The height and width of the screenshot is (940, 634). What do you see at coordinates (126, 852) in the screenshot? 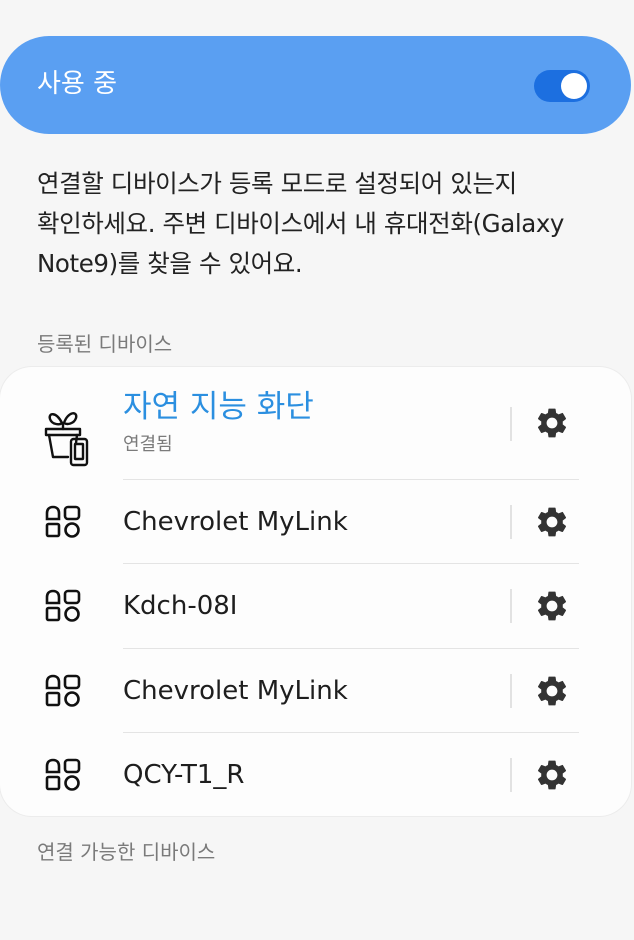
I see `available-devices-header: 연결 가능한 디바이스` at bounding box center [126, 852].